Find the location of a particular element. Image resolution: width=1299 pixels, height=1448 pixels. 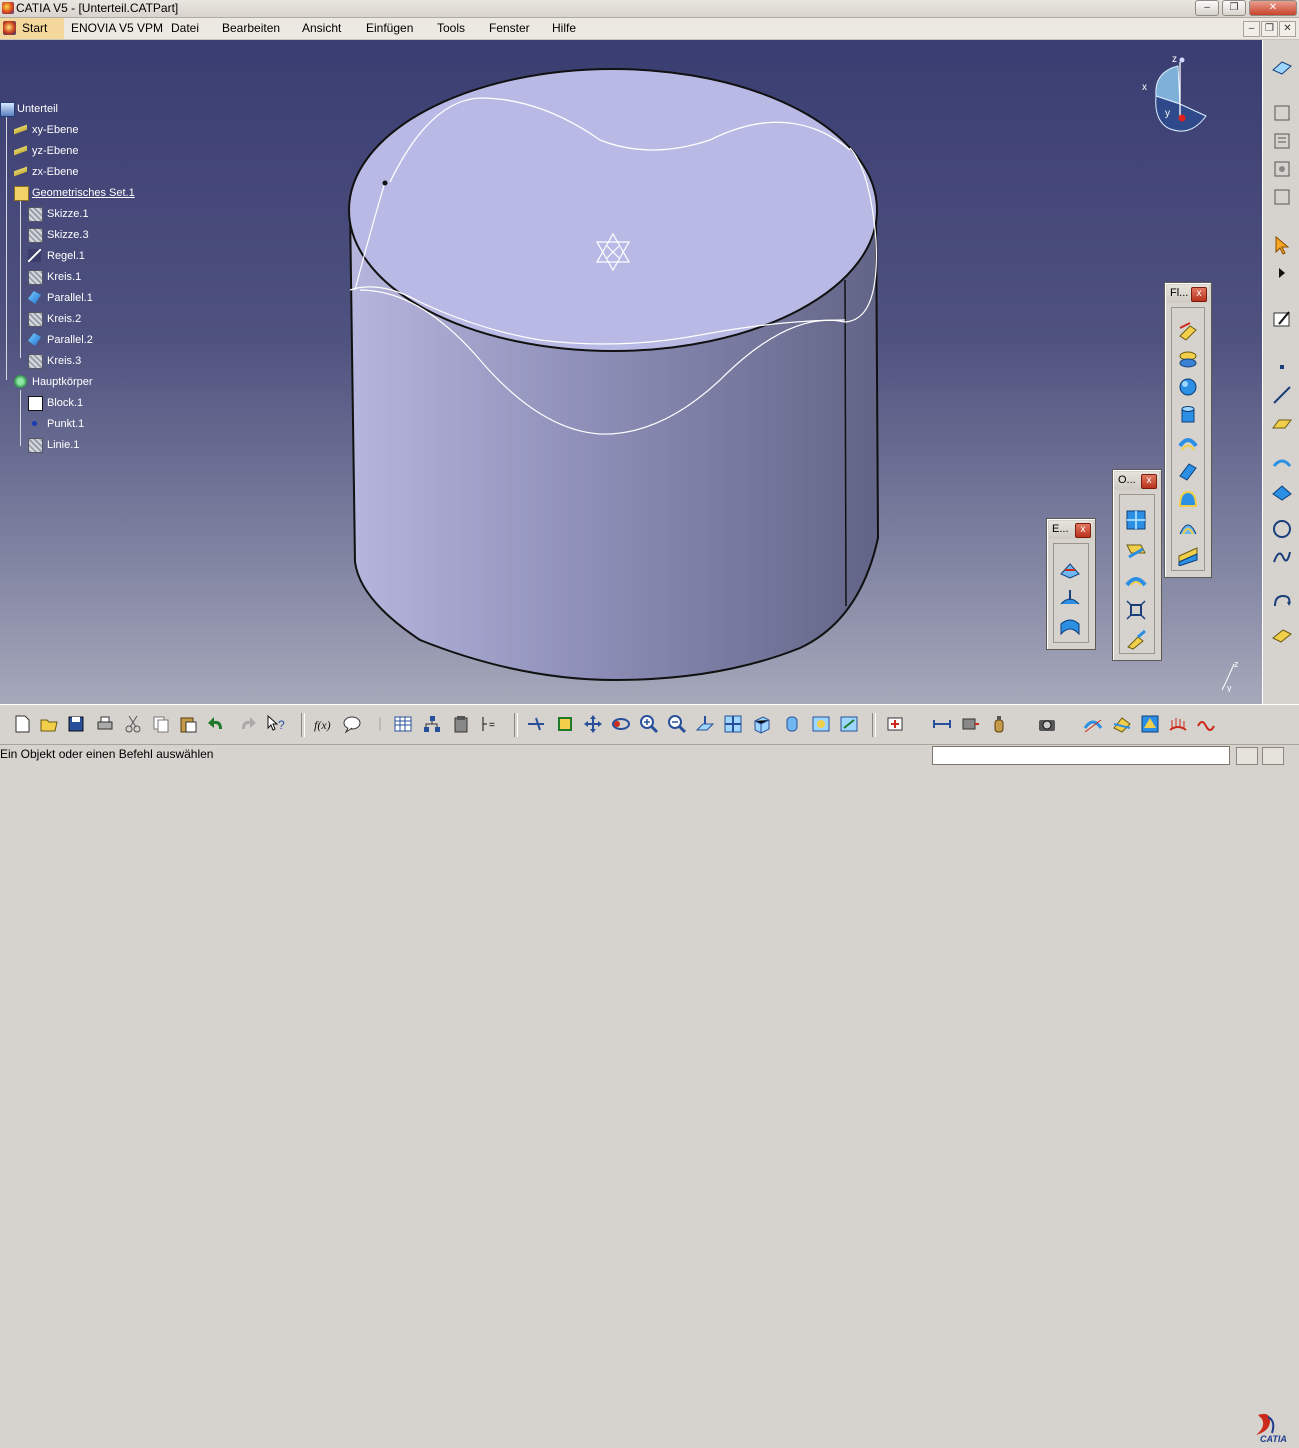

spline-tool-icon is located at coordinates (1282, 557).